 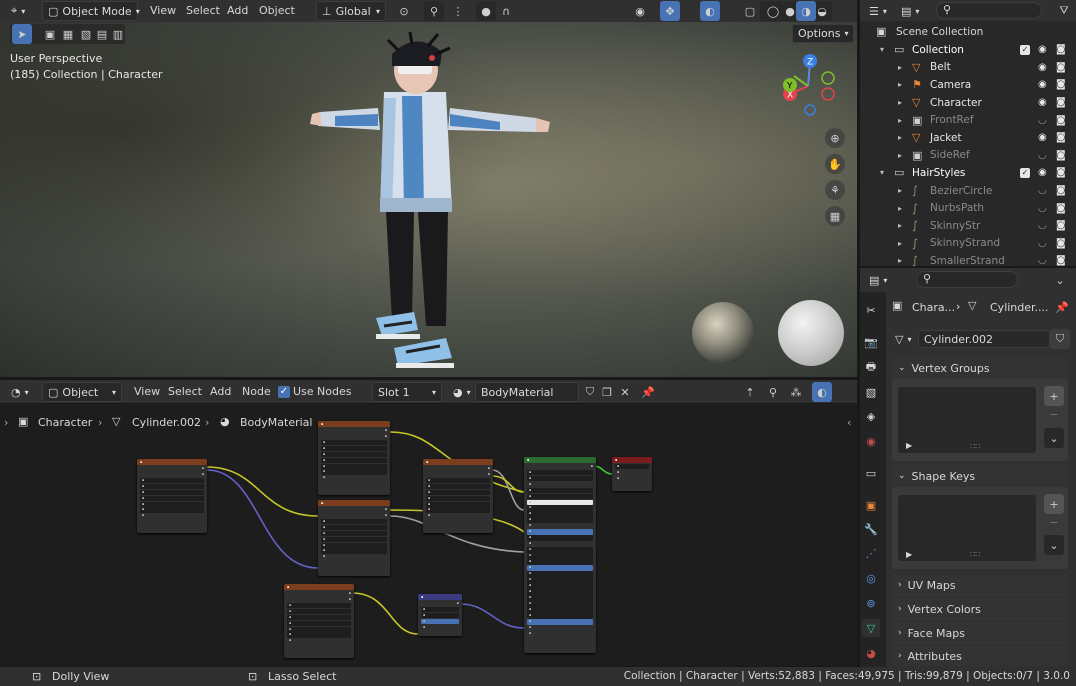 I want to click on close-icon: ✕, so click(x=625, y=392).